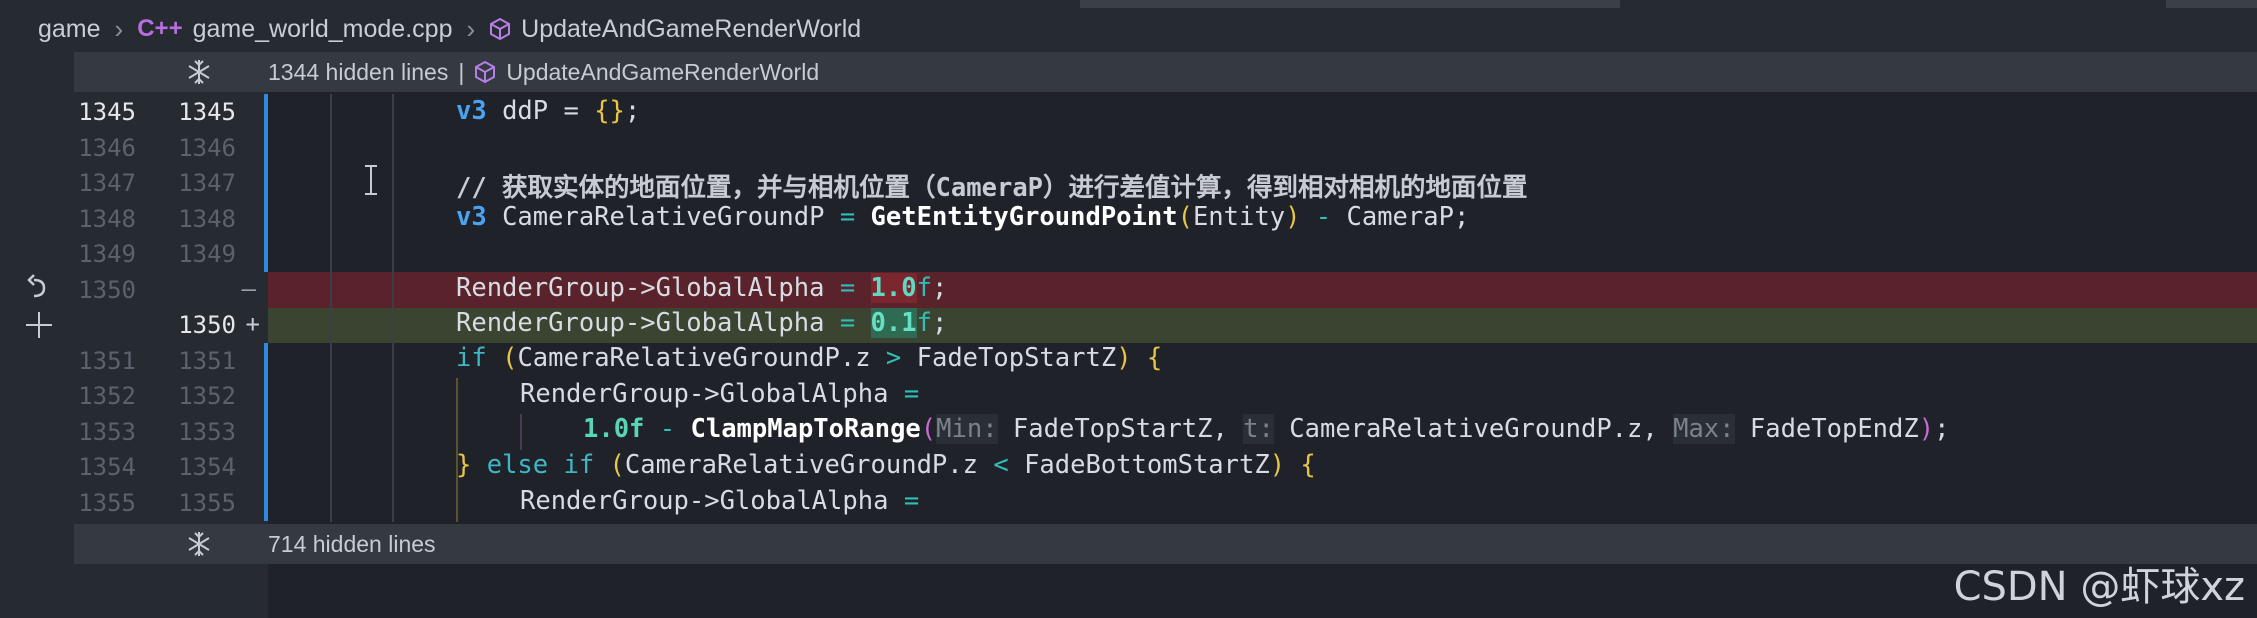 This screenshot has width=2257, height=618. I want to click on new-line-number: 1347, so click(207, 183).